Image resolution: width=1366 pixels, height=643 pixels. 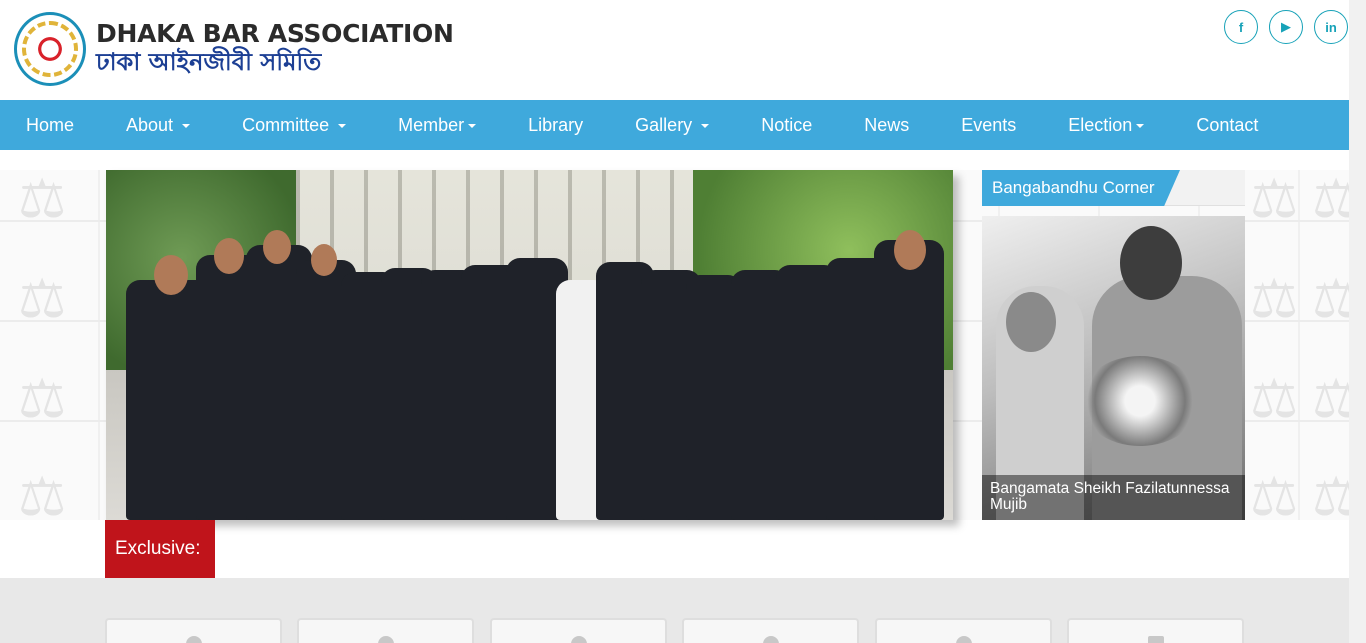 I want to click on nav-item-committee: Committee, so click(x=294, y=125).